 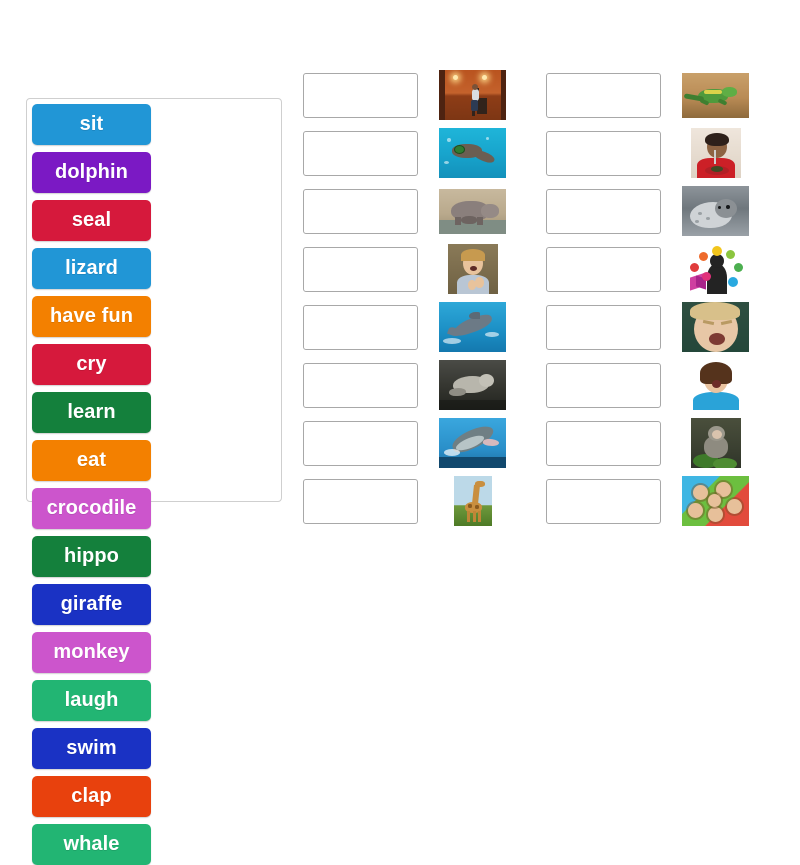 I want to click on answer-column-left, so click(x=409, y=298).